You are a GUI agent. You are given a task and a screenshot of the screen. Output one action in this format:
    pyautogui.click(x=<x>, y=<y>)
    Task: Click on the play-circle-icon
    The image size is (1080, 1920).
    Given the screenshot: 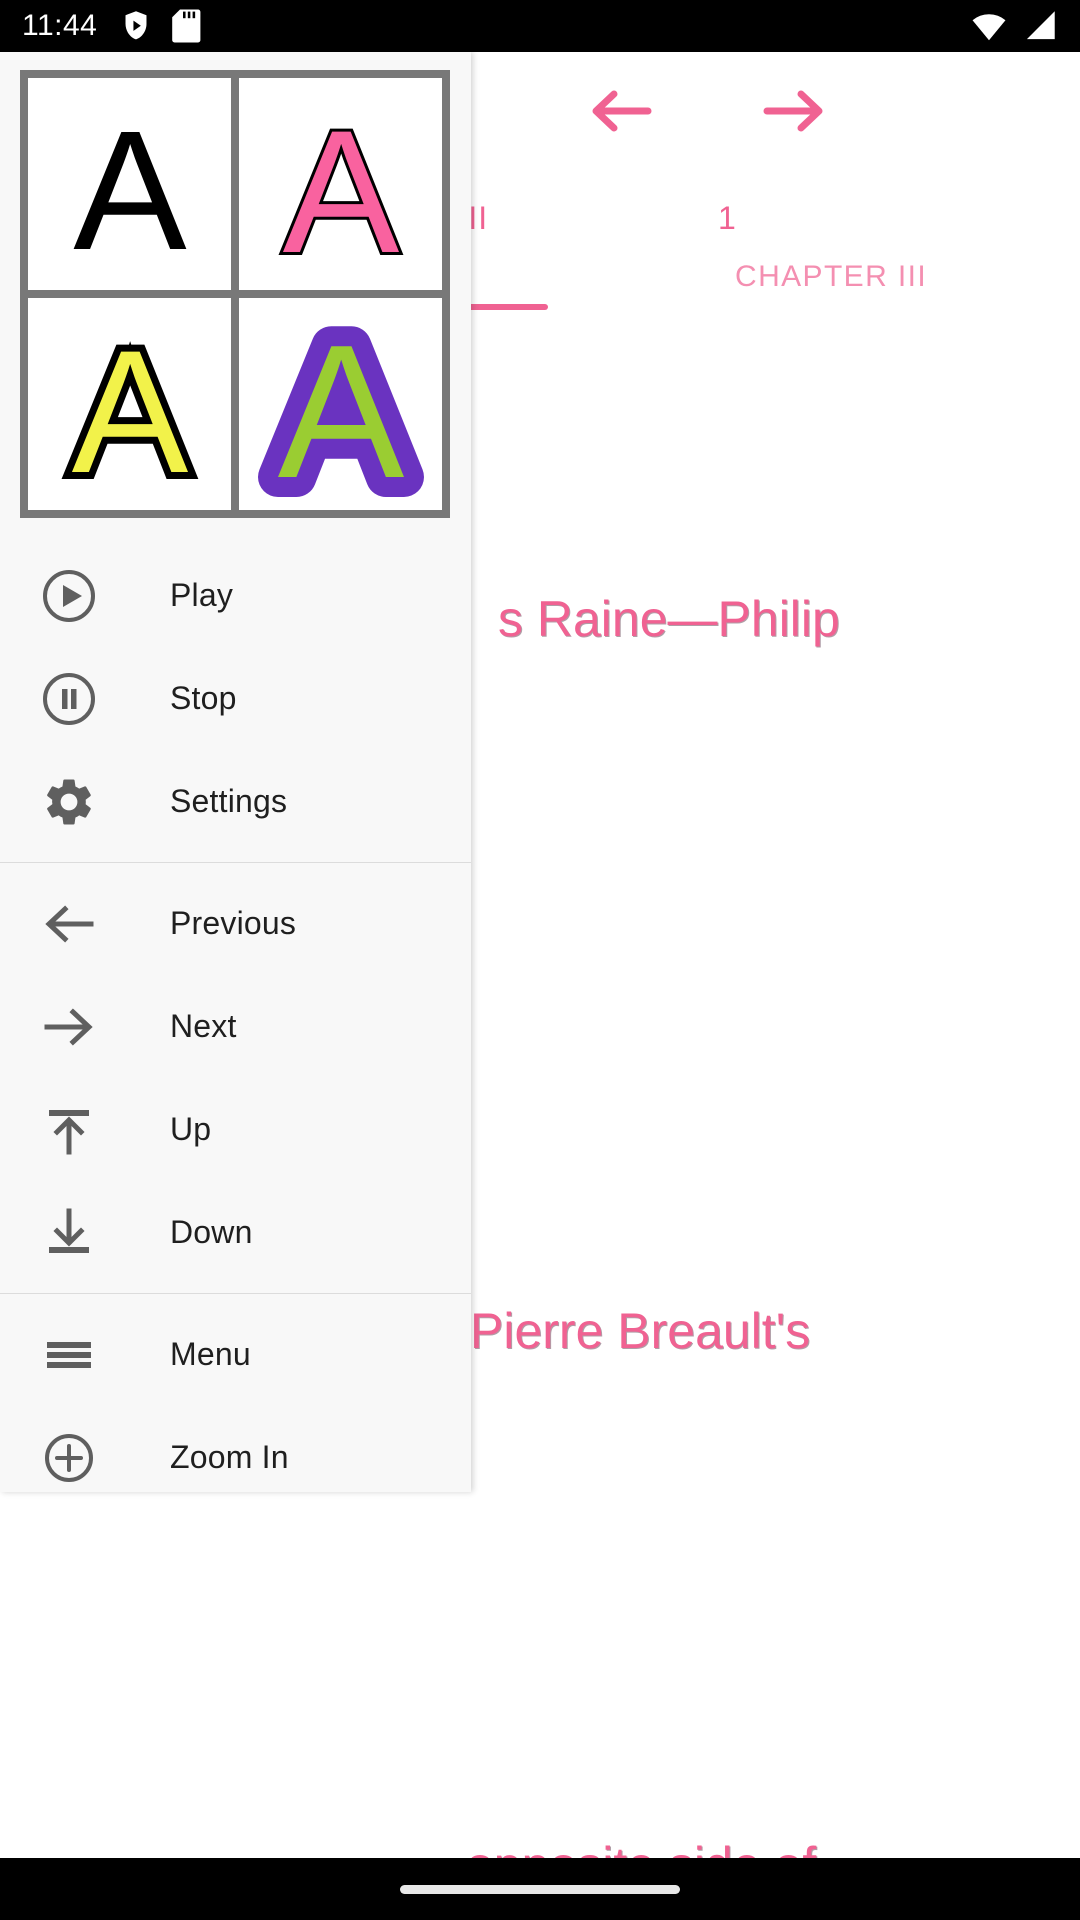 What is the action you would take?
    pyautogui.click(x=69, y=596)
    